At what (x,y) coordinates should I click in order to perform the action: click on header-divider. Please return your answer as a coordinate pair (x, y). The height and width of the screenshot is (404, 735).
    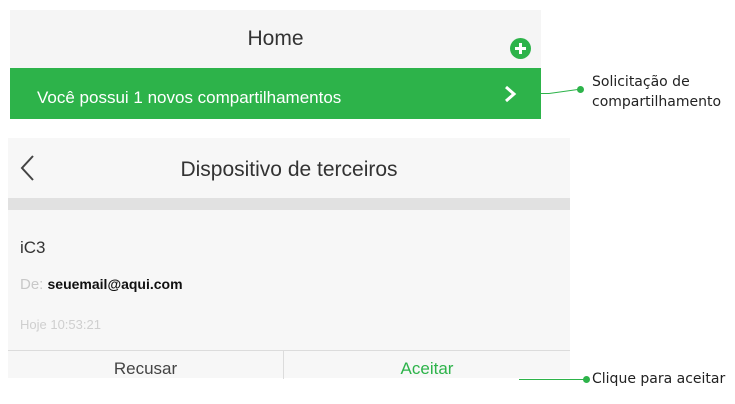
    Looking at the image, I should click on (289, 204).